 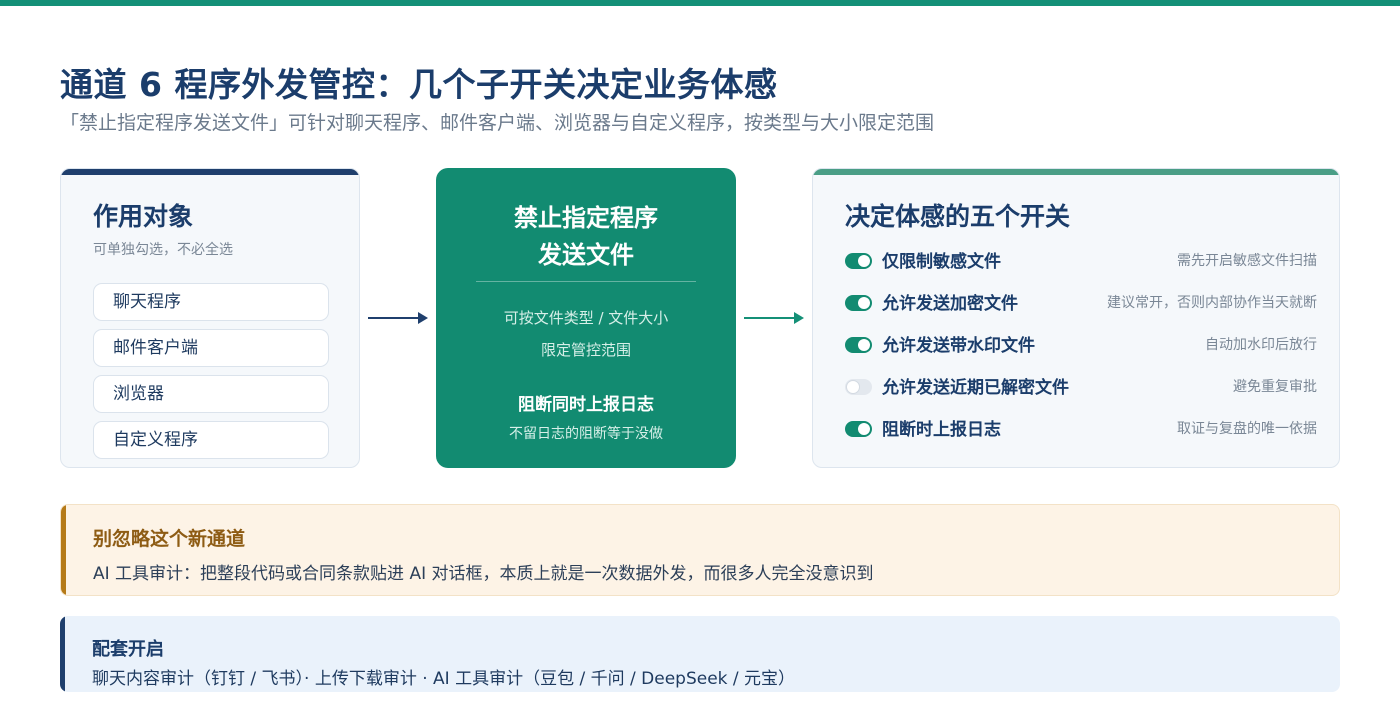 I want to click on switches-card-accent, so click(x=1076, y=172).